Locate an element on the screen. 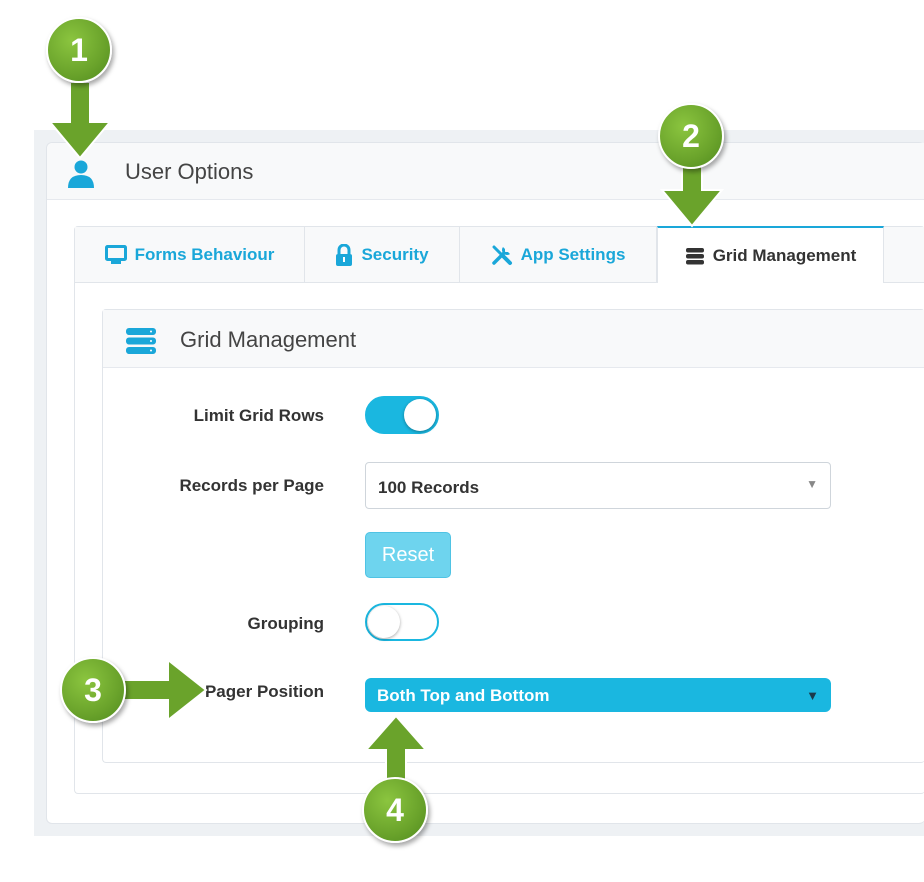 The image size is (924, 882). user-options-header: User Options is located at coordinates (485, 171).